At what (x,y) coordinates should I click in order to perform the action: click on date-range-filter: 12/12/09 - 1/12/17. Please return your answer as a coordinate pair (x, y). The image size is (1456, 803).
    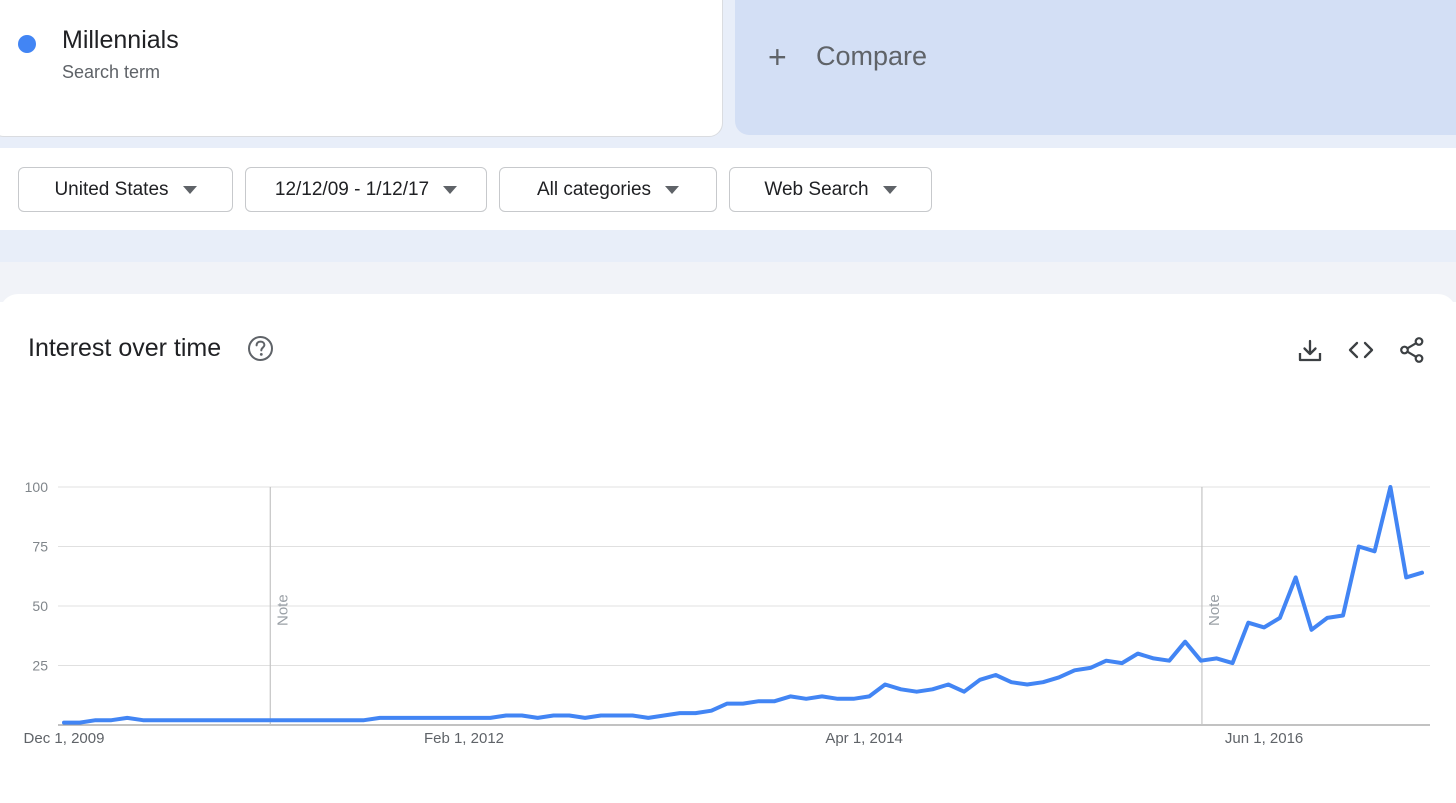
    Looking at the image, I should click on (366, 189).